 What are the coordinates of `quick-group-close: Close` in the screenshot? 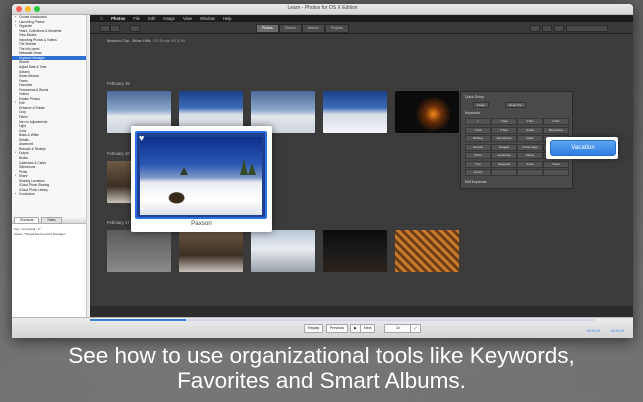 It's located at (481, 105).